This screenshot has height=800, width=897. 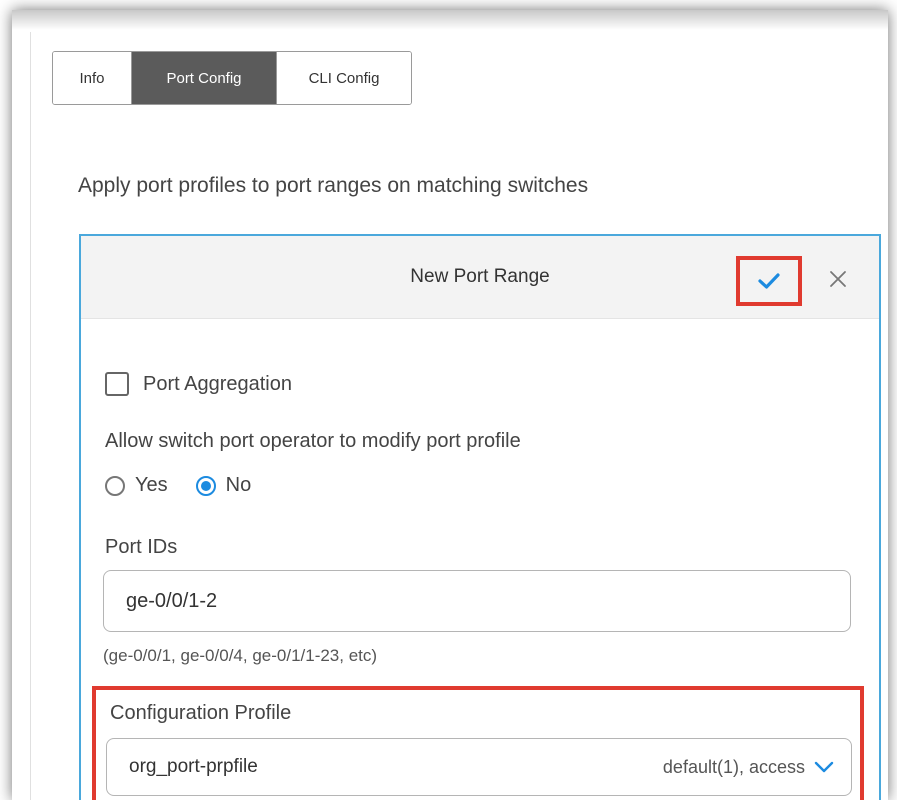 I want to click on checkmark-icon, so click(x=769, y=281).